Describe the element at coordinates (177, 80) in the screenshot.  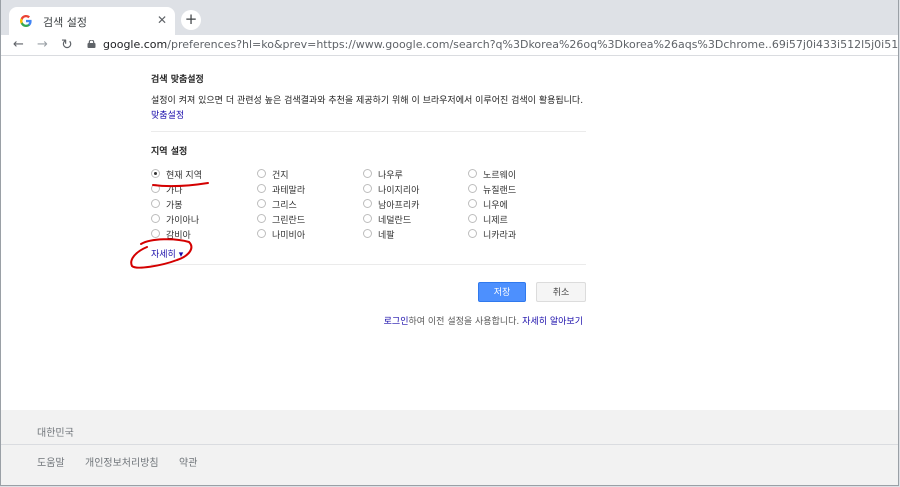
I see `search-personalization-title: 검색 맞춤설정` at that location.